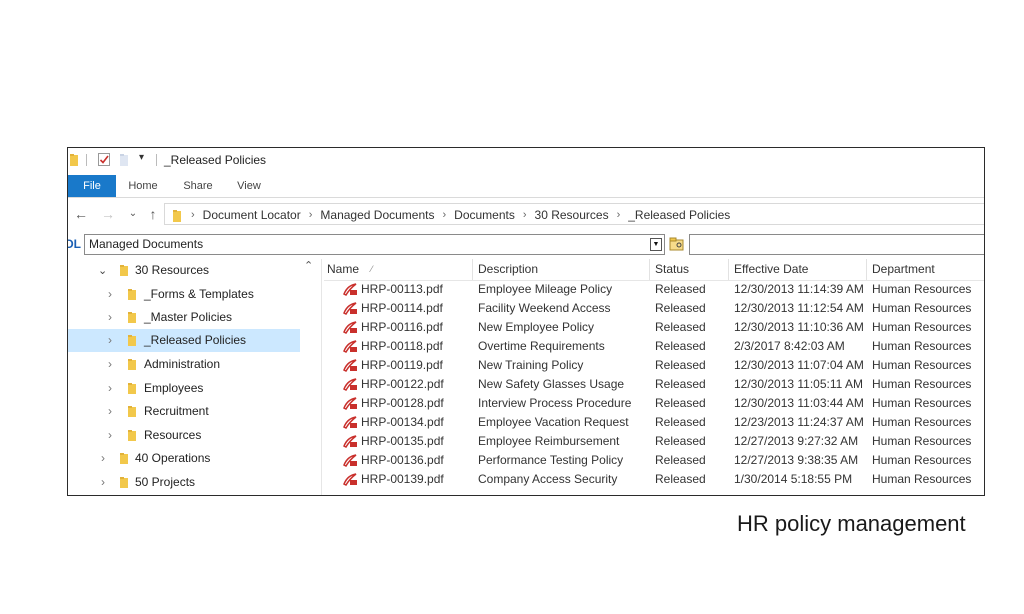 The width and height of the screenshot is (1024, 614). What do you see at coordinates (184, 364) in the screenshot?
I see `tree-item-administration: › Administration` at bounding box center [184, 364].